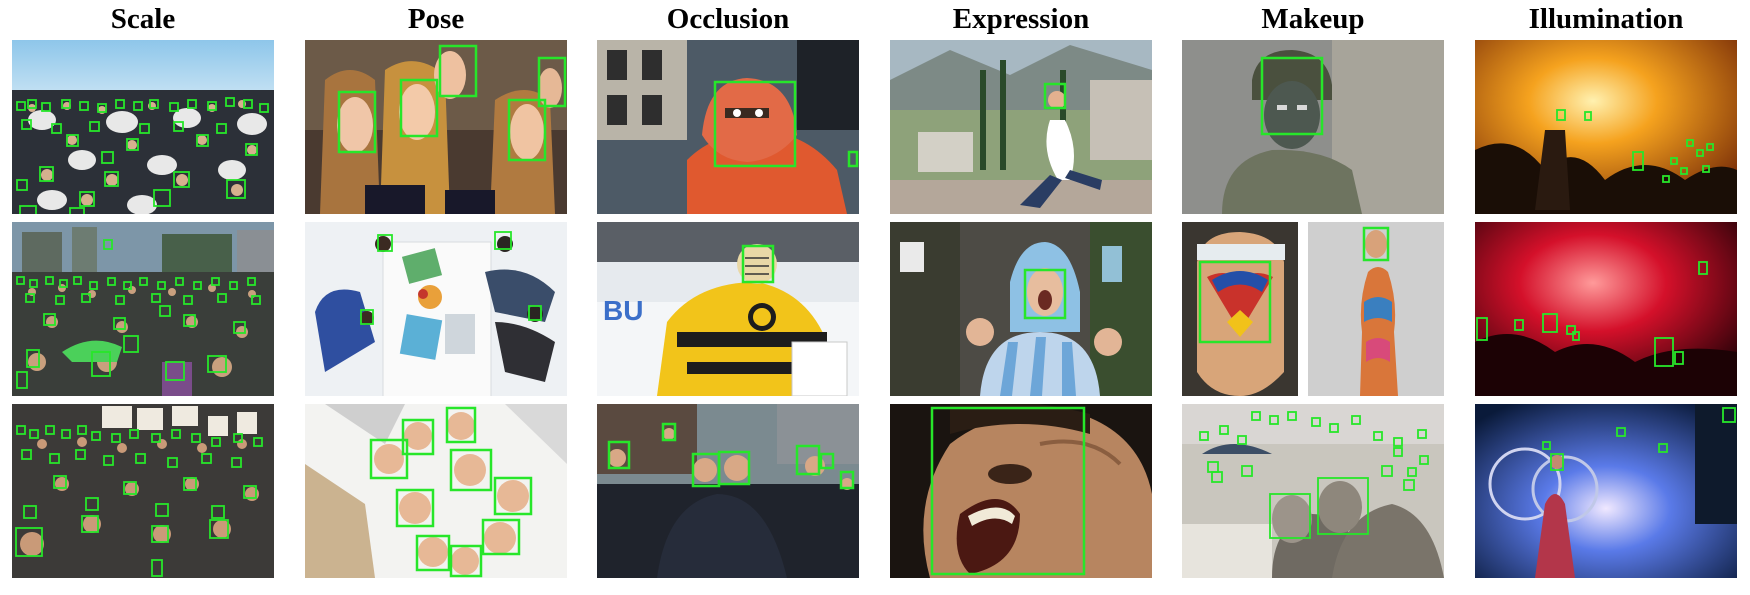 This screenshot has width=1750, height=595. What do you see at coordinates (143, 127) in the screenshot?
I see `photo-scale-marching-band` at bounding box center [143, 127].